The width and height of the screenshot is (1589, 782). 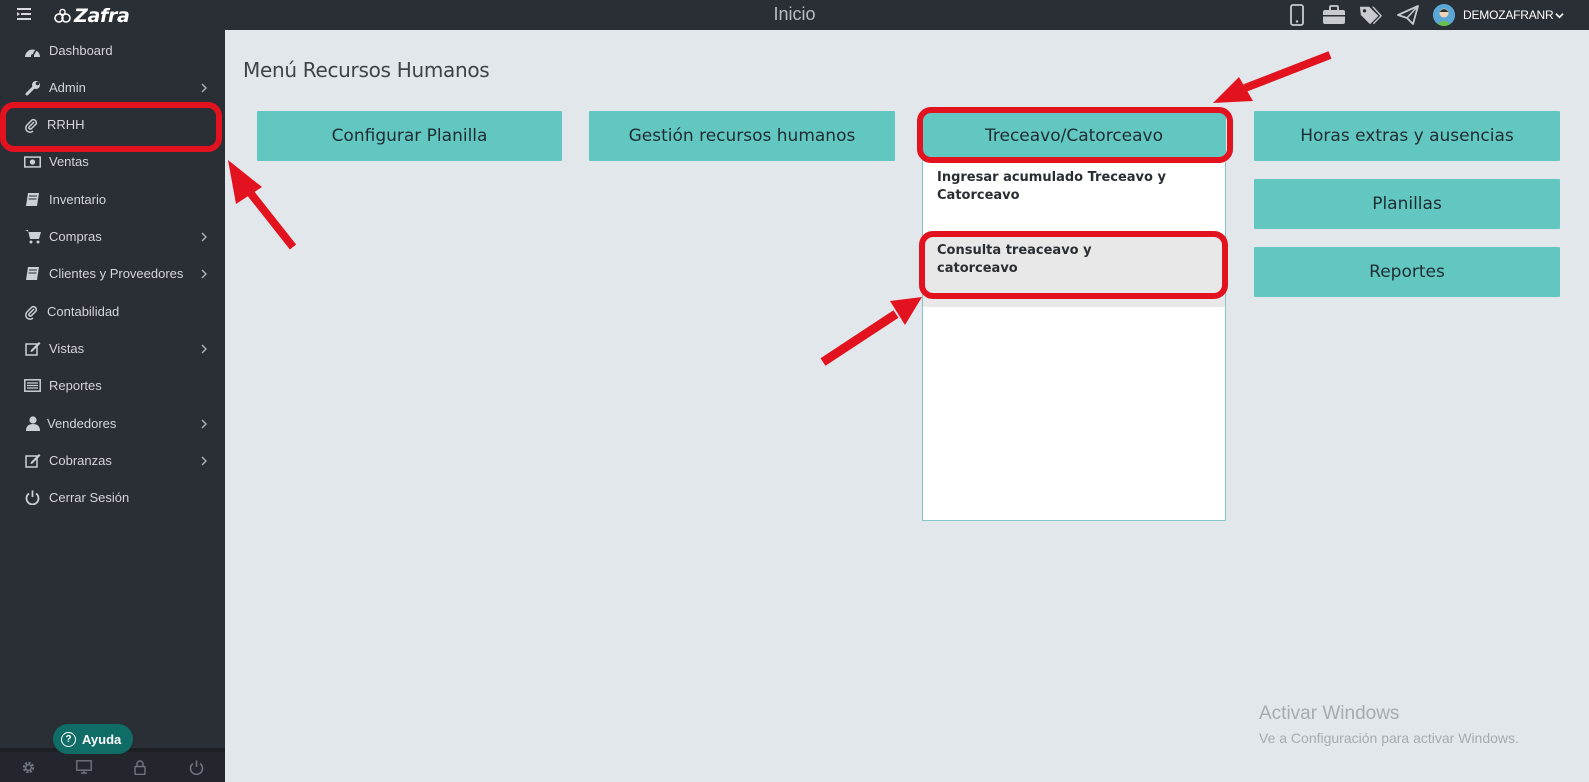 I want to click on sidebar-item-cobranzas: Cobranzas, so click(x=112, y=460).